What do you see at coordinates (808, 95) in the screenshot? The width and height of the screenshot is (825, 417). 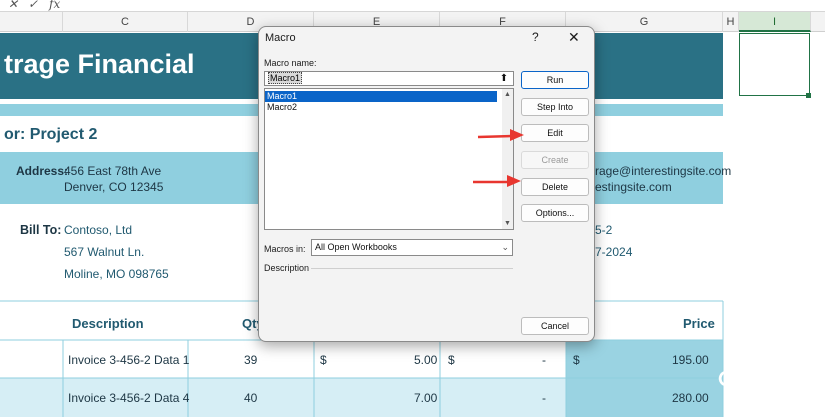 I see `fill-handle` at bounding box center [808, 95].